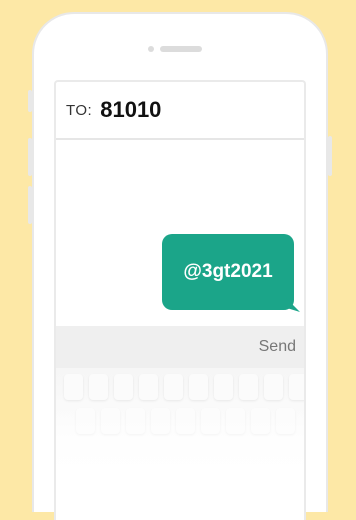 The width and height of the screenshot is (356, 520). What do you see at coordinates (131, 109) in the screenshot?
I see `recipient-number: 81010` at bounding box center [131, 109].